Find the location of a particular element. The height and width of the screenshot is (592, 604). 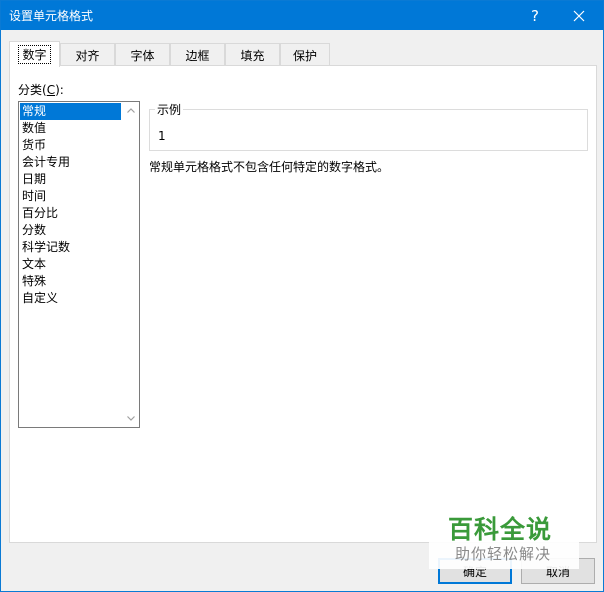

title-bar: 设置单元格格式 ? is located at coordinates (302, 15).